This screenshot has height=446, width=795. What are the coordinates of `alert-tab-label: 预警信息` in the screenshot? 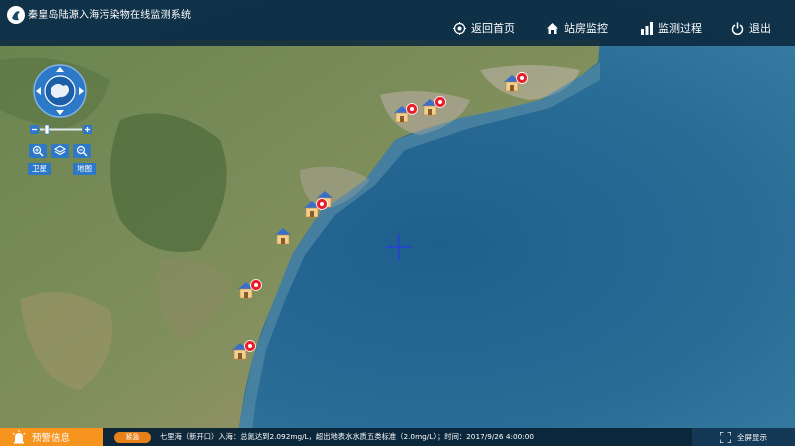 It's located at (51, 438).